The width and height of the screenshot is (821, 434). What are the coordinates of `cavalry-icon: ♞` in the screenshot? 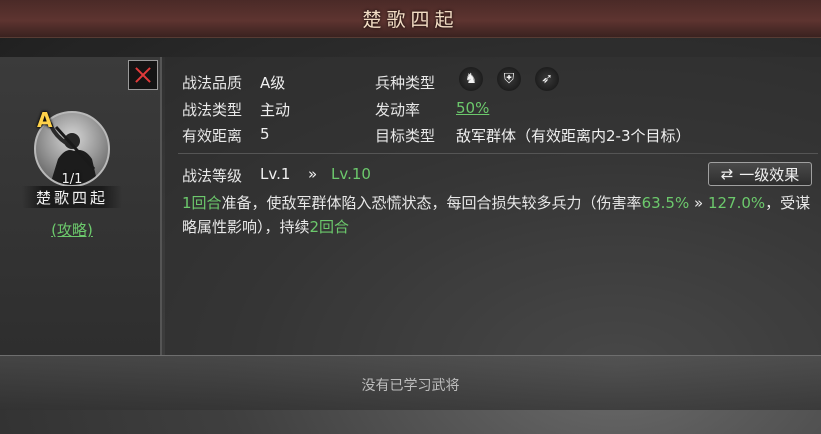 It's located at (471, 79).